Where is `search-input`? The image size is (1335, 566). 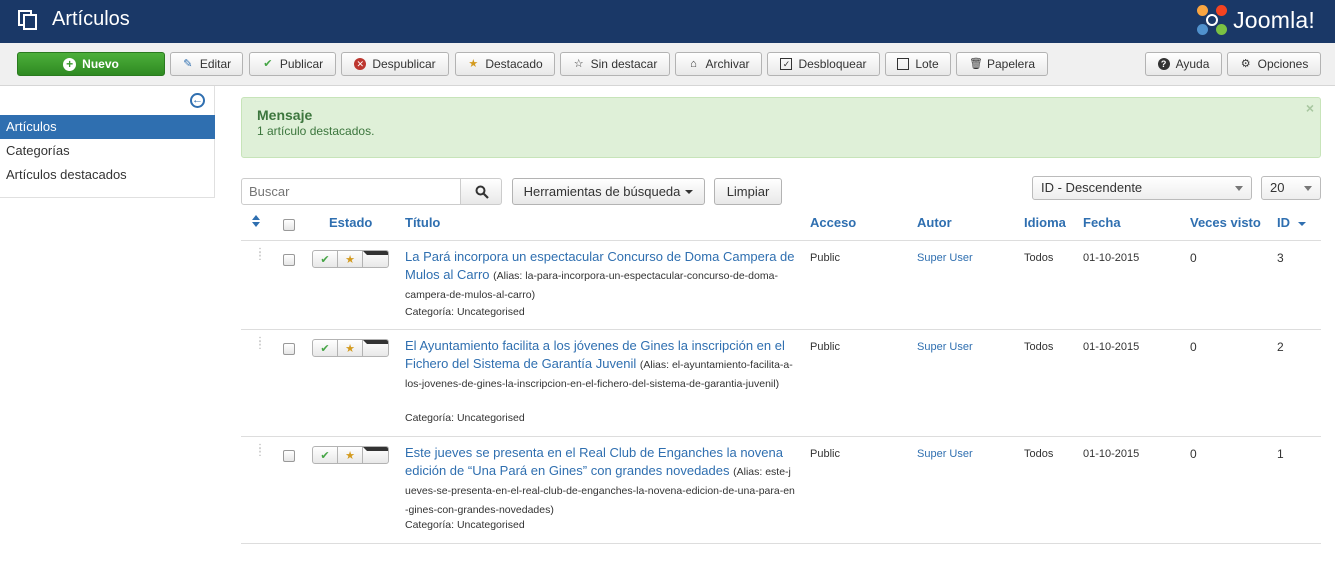 search-input is located at coordinates (351, 191).